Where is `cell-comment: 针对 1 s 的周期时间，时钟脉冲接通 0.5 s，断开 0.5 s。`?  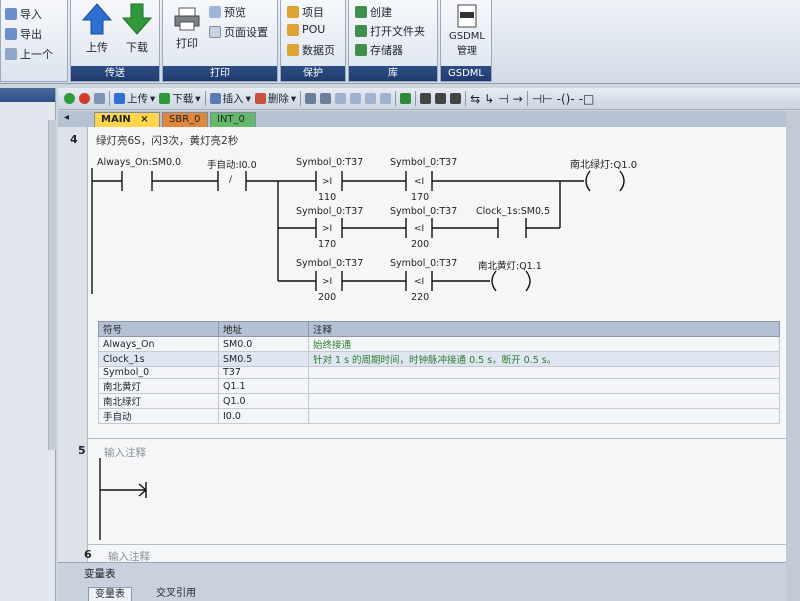
cell-comment: 针对 1 s 的周期时间，时钟脉冲接通 0.5 s，断开 0.5 s。 is located at coordinates (544, 359).